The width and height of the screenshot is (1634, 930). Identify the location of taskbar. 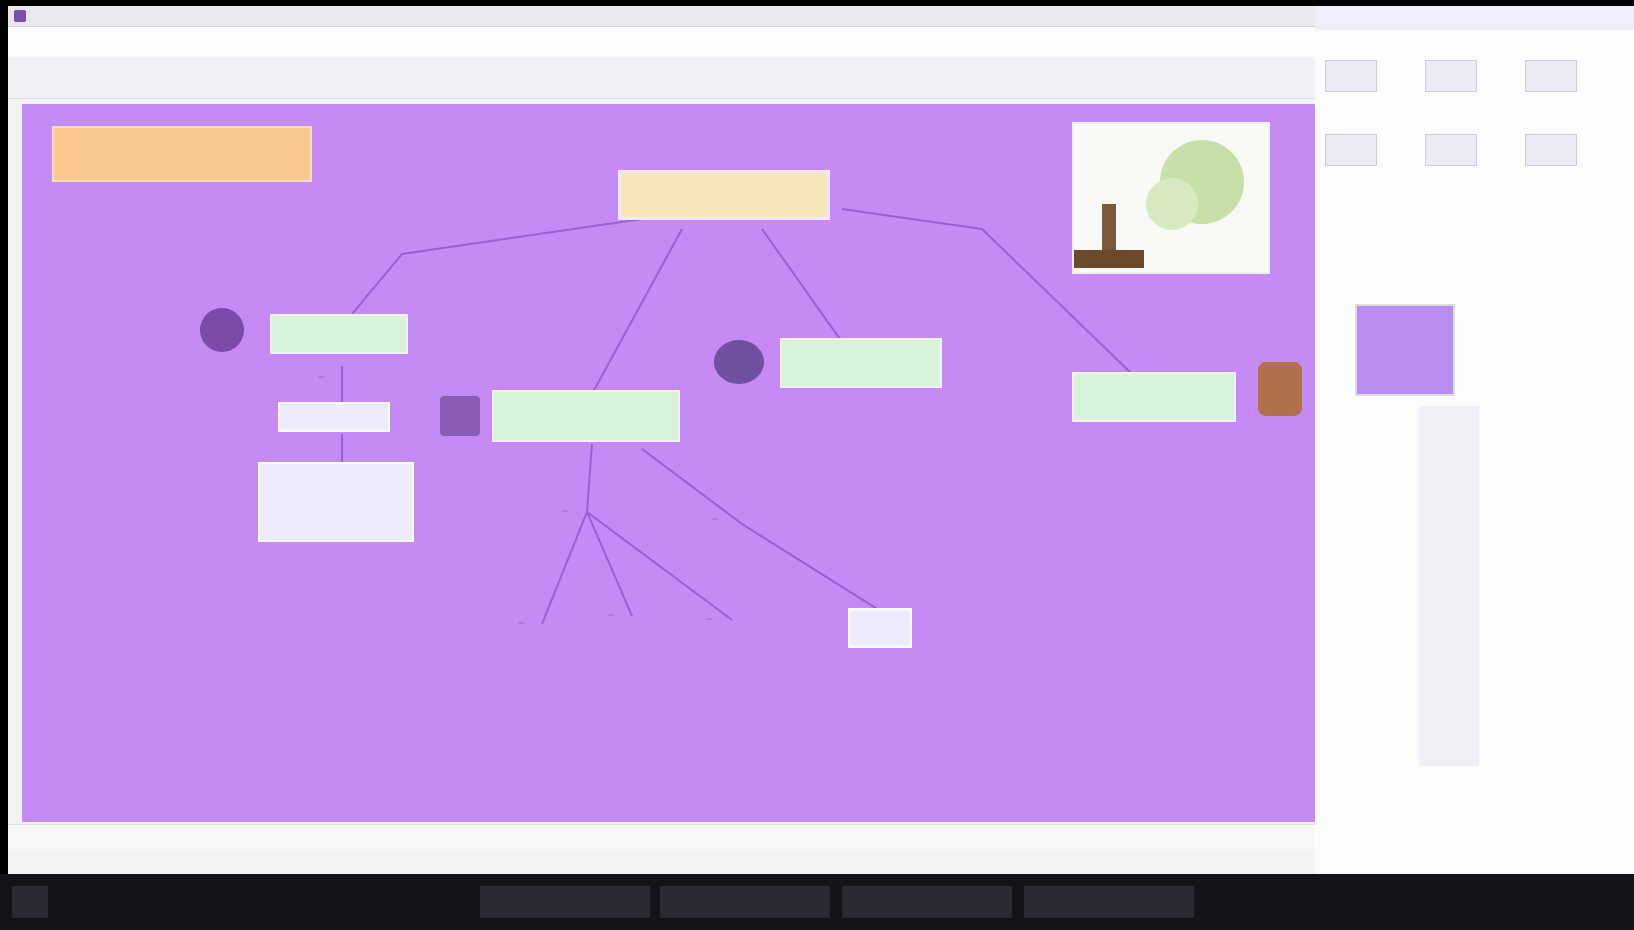
(817, 902).